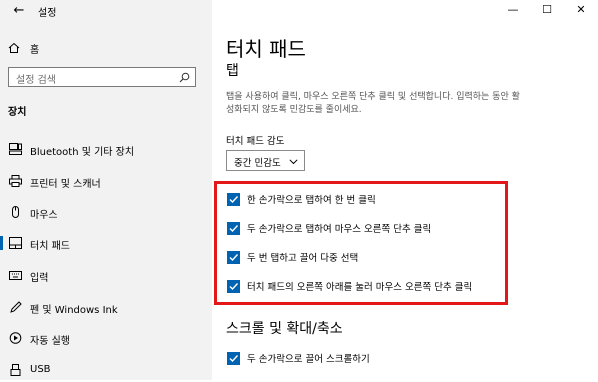  What do you see at coordinates (106, 243) in the screenshot?
I see `sidebar-item-touchpad: 터치 패드` at bounding box center [106, 243].